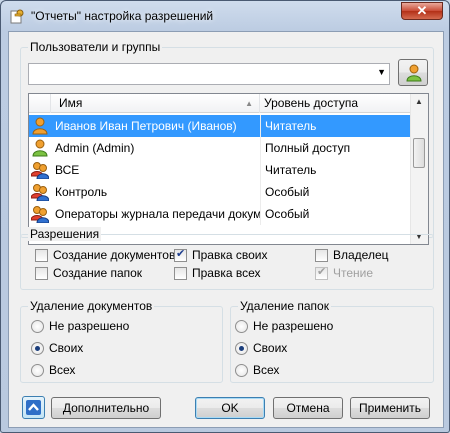 The width and height of the screenshot is (450, 433). I want to click on close-icon: ✕, so click(422, 10).